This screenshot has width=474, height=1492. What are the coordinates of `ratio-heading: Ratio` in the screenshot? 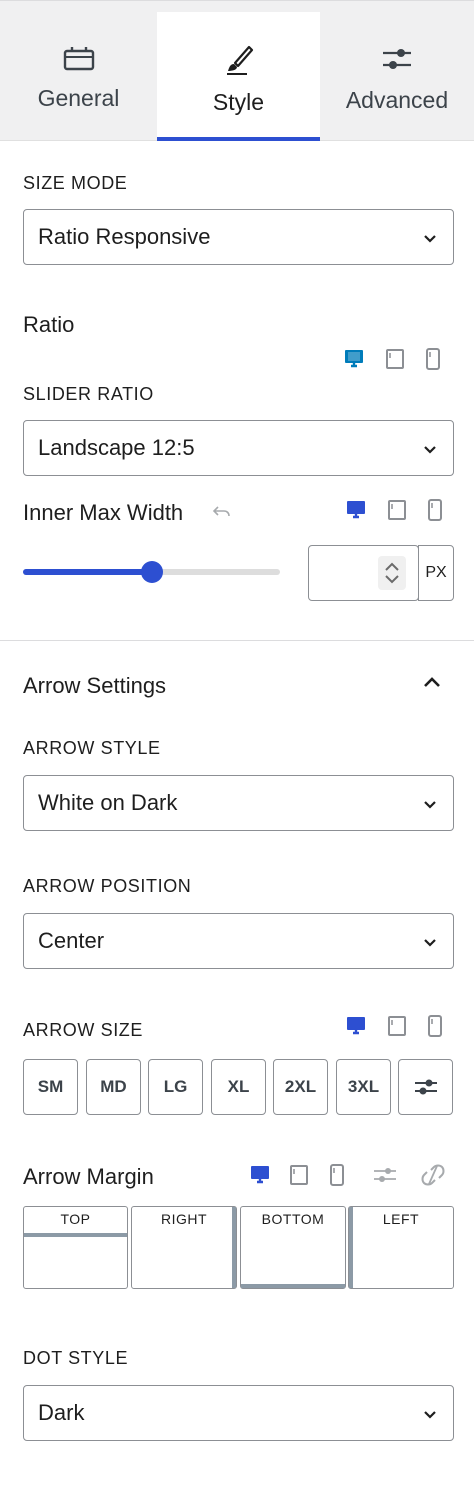 It's located at (49, 324).